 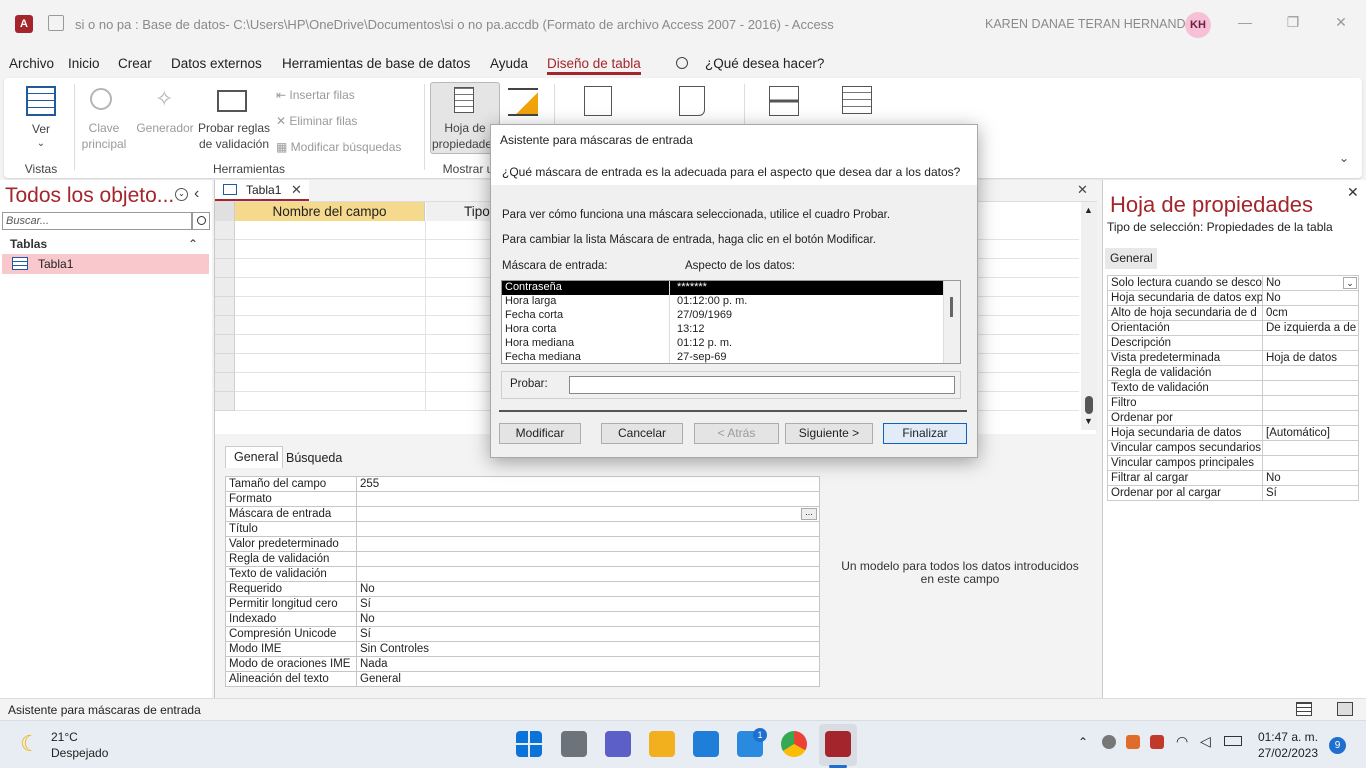 What do you see at coordinates (925, 433) in the screenshot?
I see `finish-button: Finalizar` at bounding box center [925, 433].